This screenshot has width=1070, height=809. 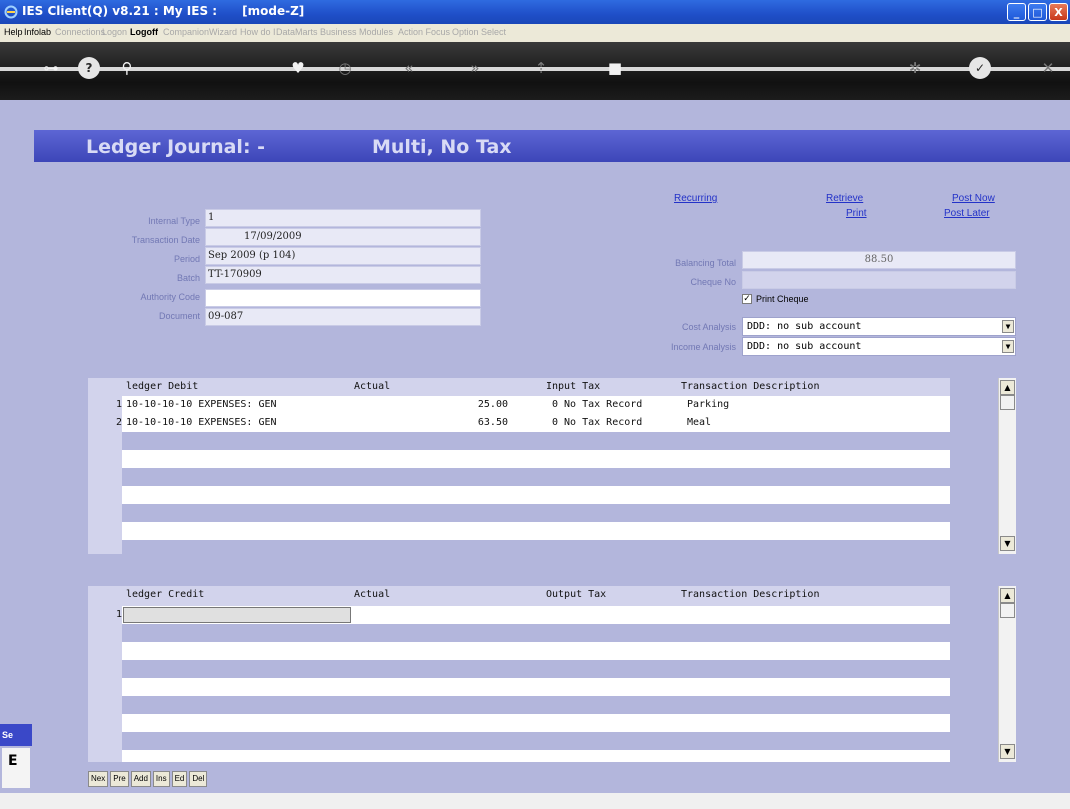 I want to click on print-link: Print, so click(x=856, y=213).